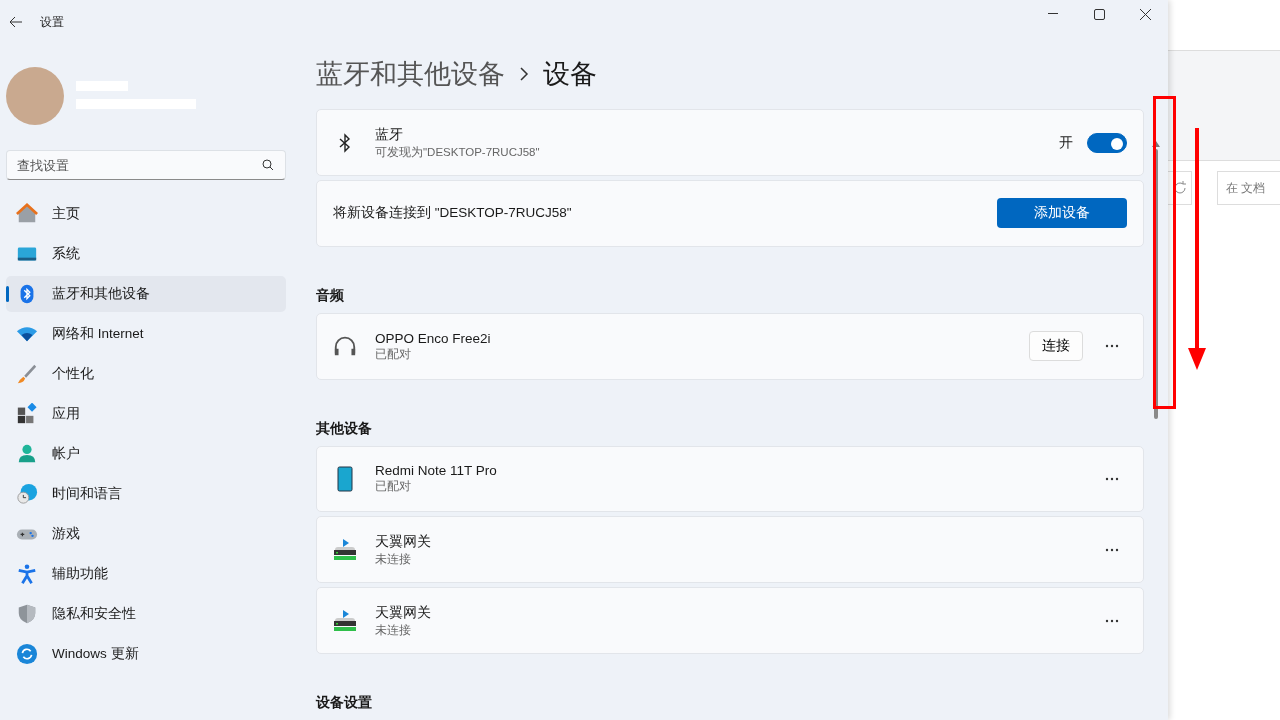  I want to click on add-device-button: 添加设备, so click(1062, 213).